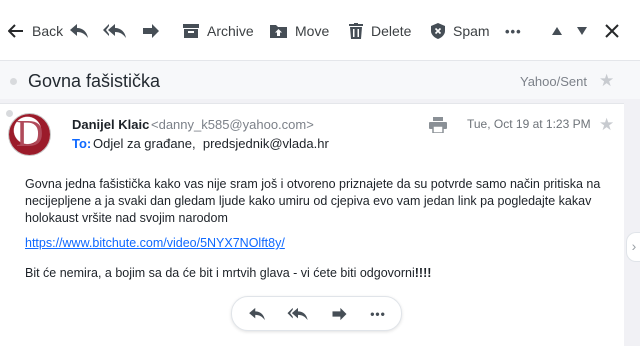  I want to click on move-button: Move, so click(299, 31).